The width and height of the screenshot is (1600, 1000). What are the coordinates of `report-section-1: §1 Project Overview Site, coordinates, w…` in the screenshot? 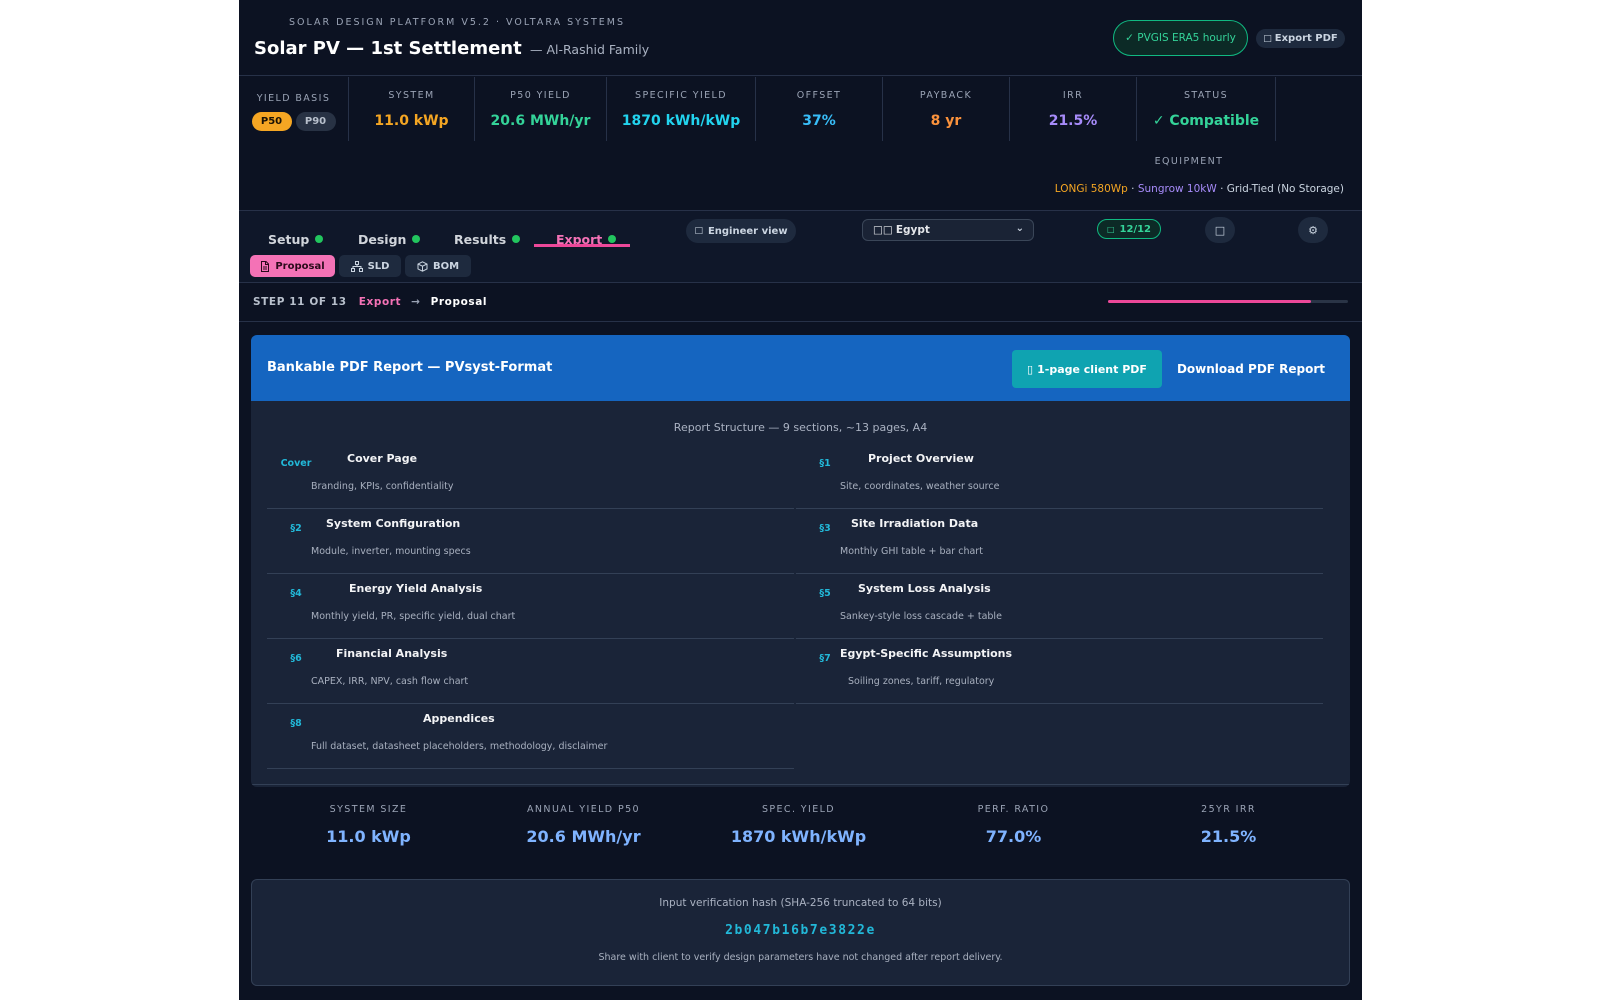 It's located at (1059, 476).